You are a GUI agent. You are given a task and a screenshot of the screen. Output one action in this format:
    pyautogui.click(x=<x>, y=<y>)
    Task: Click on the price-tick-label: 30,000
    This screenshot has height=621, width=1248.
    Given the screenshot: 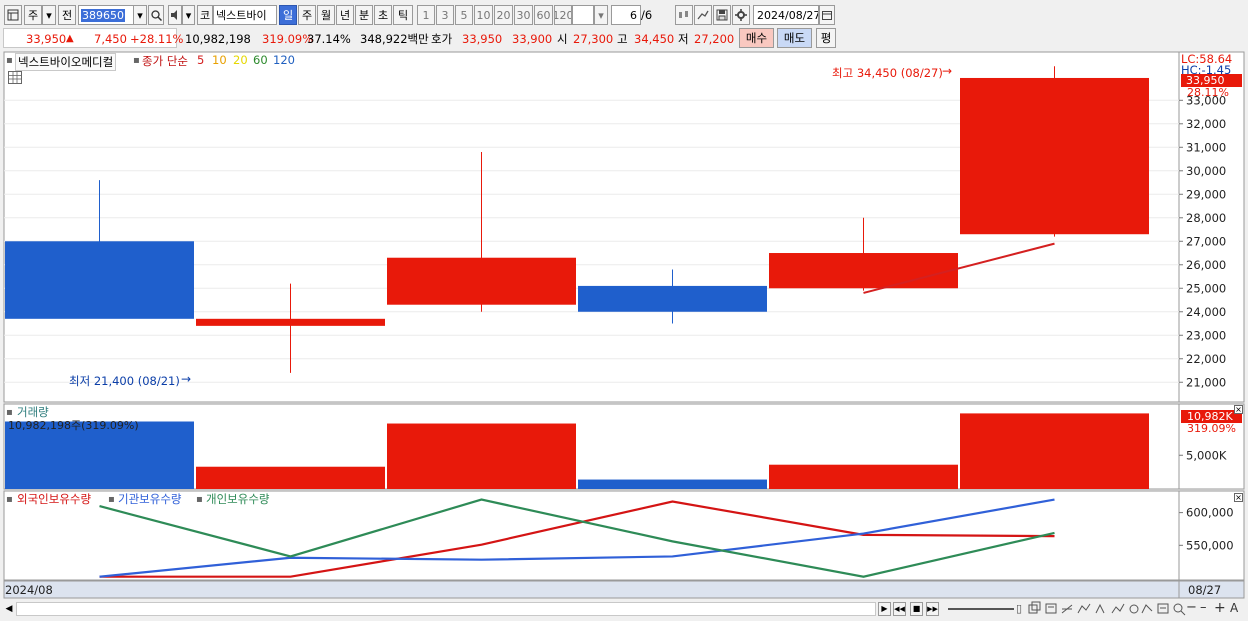 What is the action you would take?
    pyautogui.click(x=1206, y=171)
    